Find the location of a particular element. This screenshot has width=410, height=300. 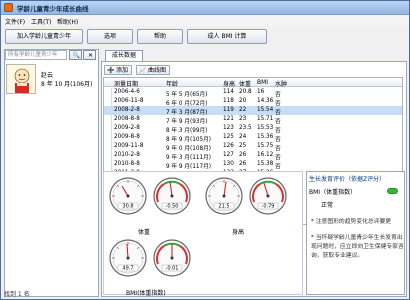

table-cell: 2009-2-8 is located at coordinates (127, 128).